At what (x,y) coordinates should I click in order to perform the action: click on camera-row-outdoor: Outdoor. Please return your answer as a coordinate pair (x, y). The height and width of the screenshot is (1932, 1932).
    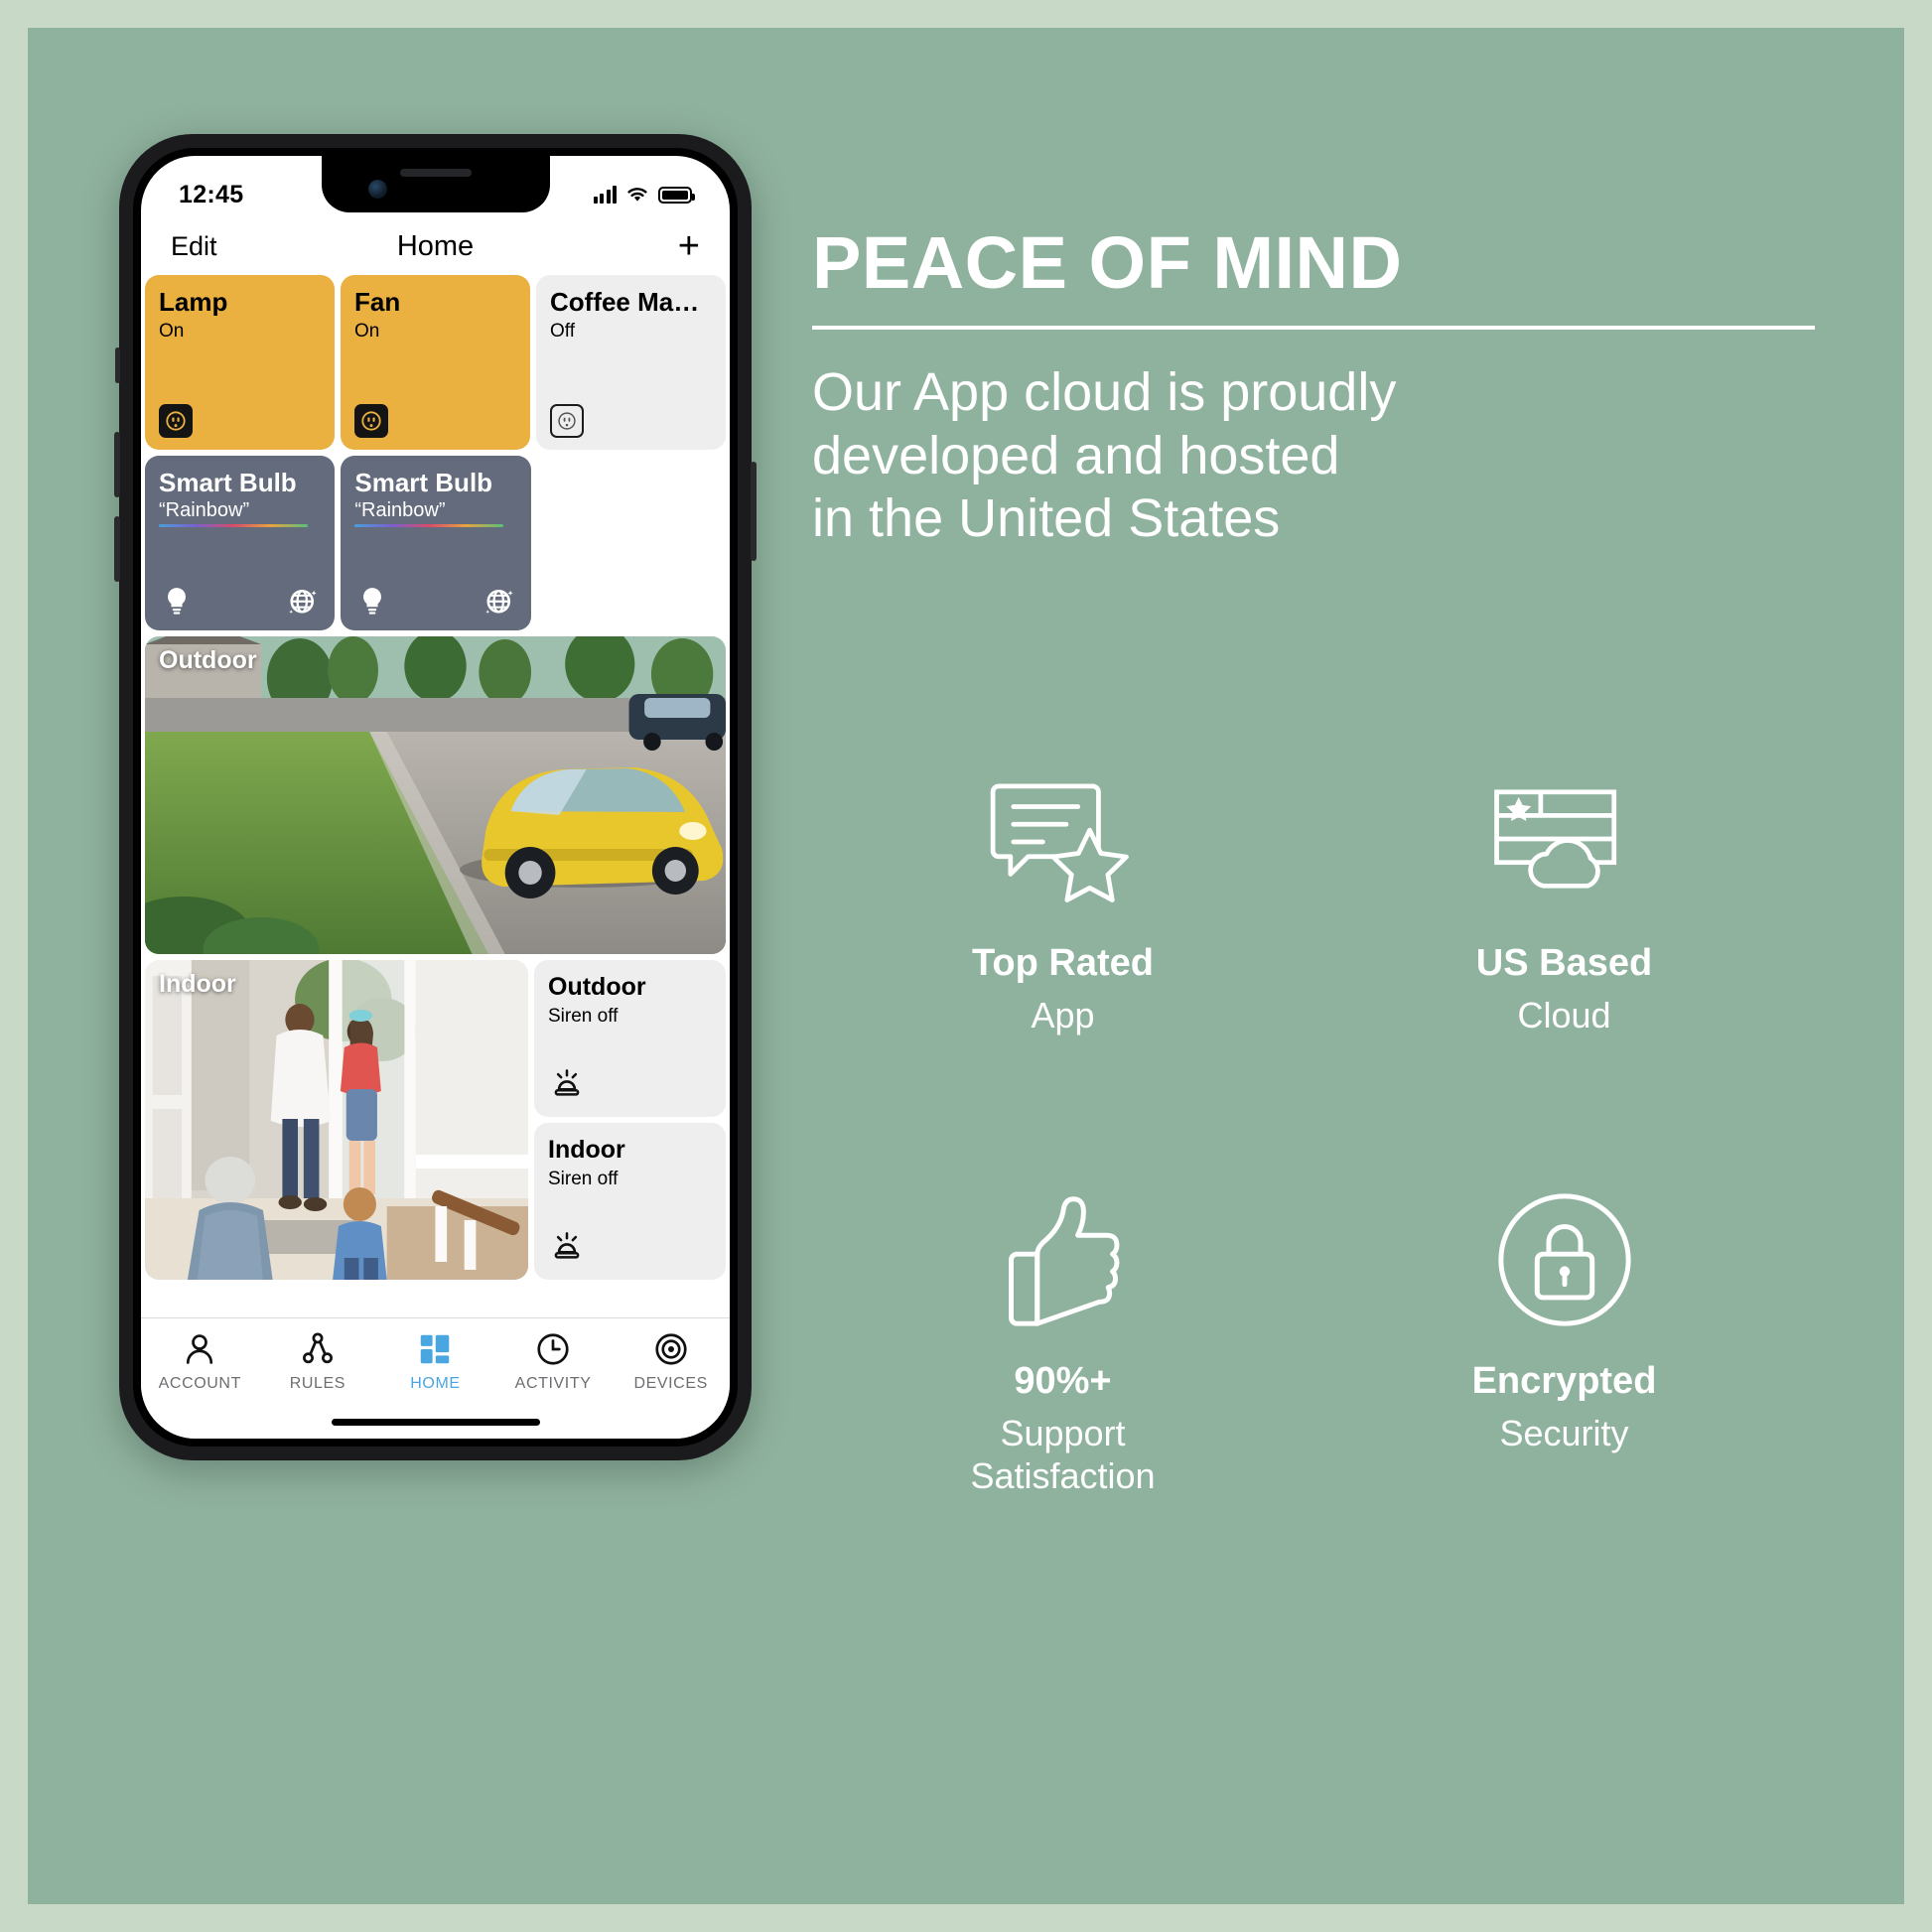
    Looking at the image, I should click on (436, 798).